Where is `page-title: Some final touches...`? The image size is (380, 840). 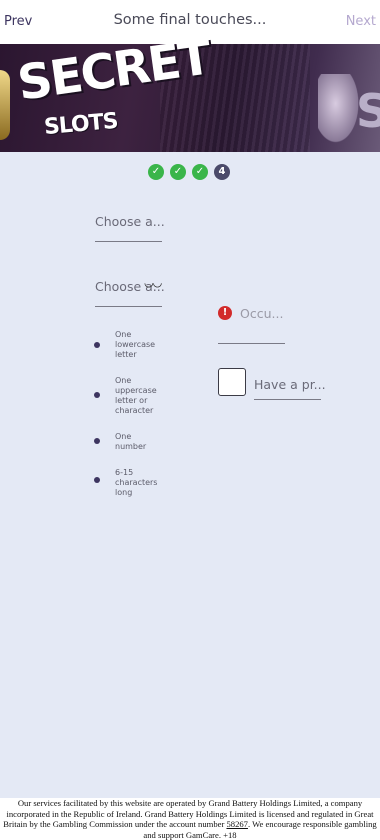
page-title: Some final touches... is located at coordinates (190, 20).